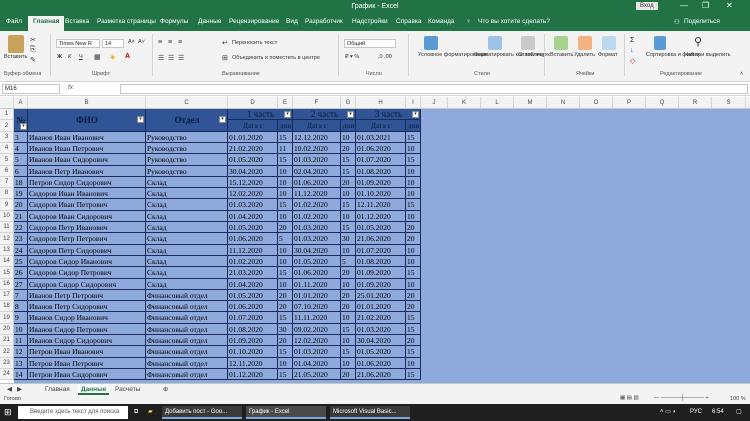  What do you see at coordinates (16, 44) in the screenshot?
I see `paste-icon` at bounding box center [16, 44].